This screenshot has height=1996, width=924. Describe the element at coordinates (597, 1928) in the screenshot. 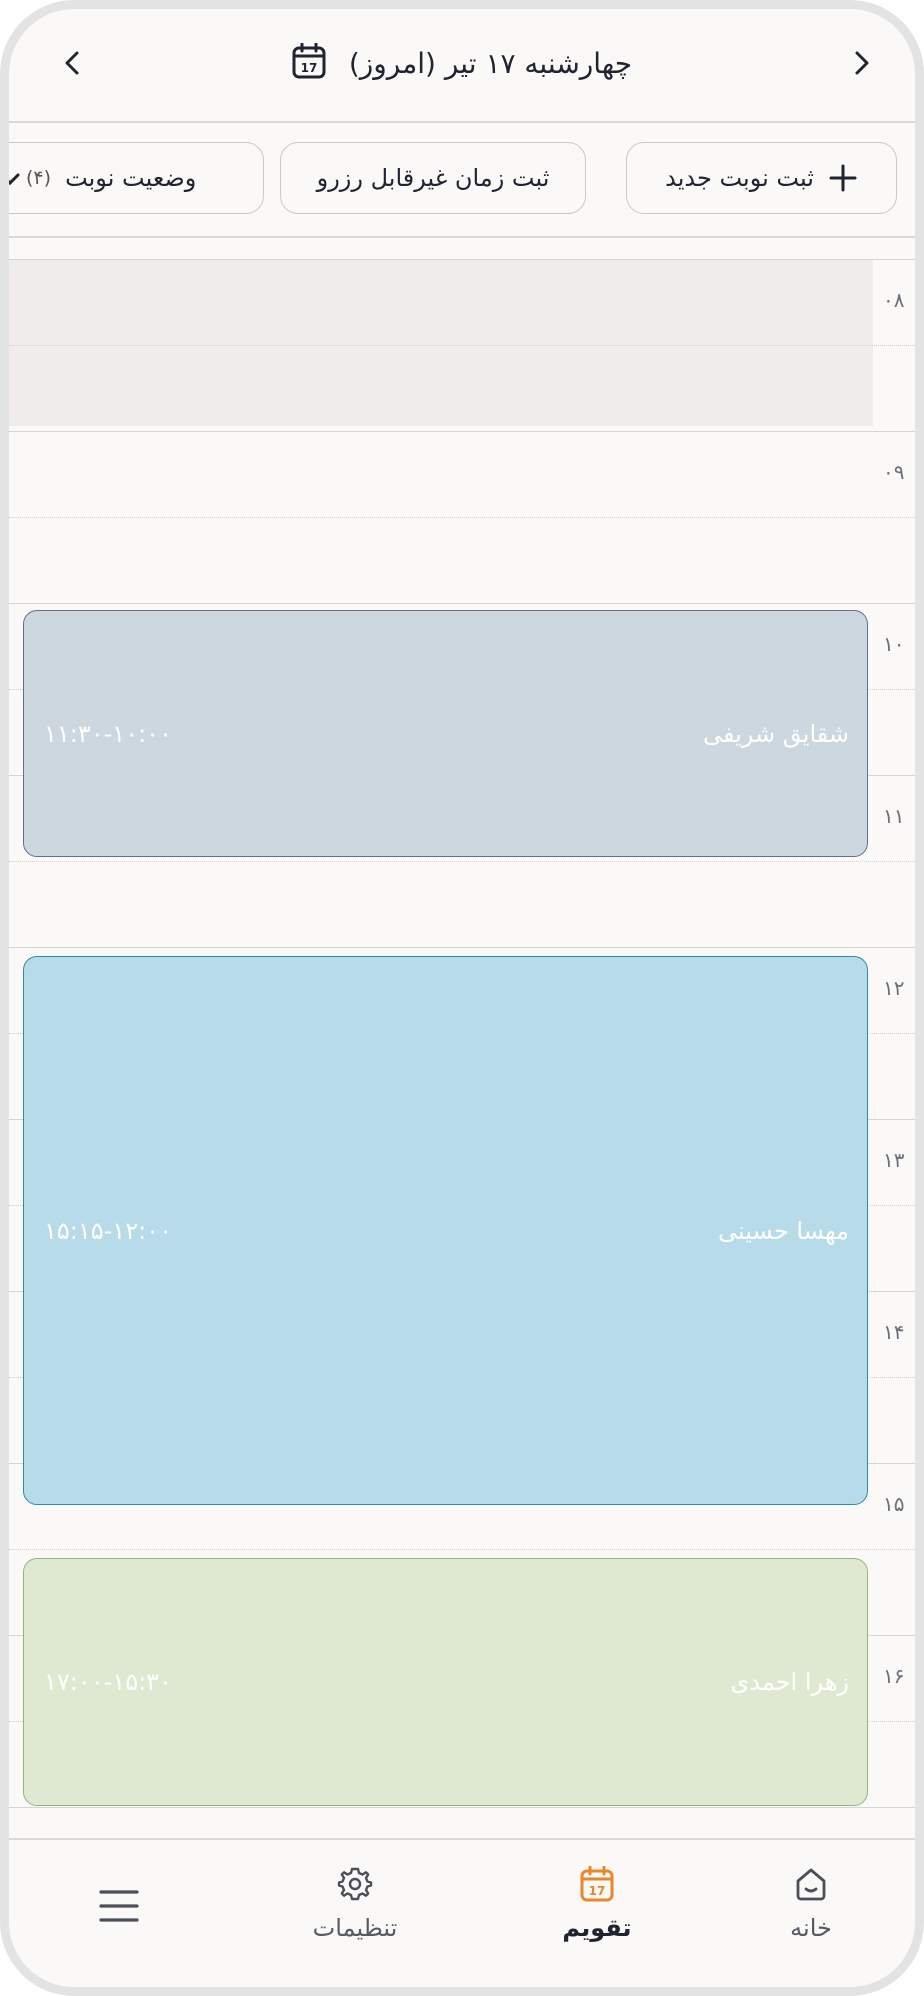

I see `nav-calendar-label: تقویم` at that location.